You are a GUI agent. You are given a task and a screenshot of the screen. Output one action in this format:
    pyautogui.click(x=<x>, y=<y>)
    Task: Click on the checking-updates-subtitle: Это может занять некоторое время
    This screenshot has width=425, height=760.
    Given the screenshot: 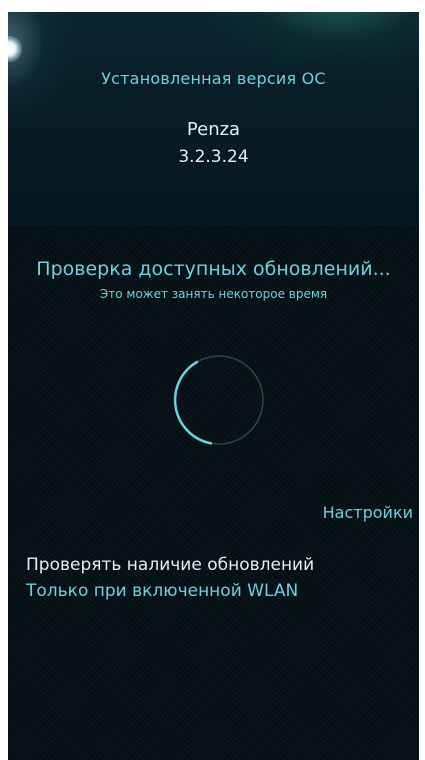 What is the action you would take?
    pyautogui.click(x=213, y=294)
    